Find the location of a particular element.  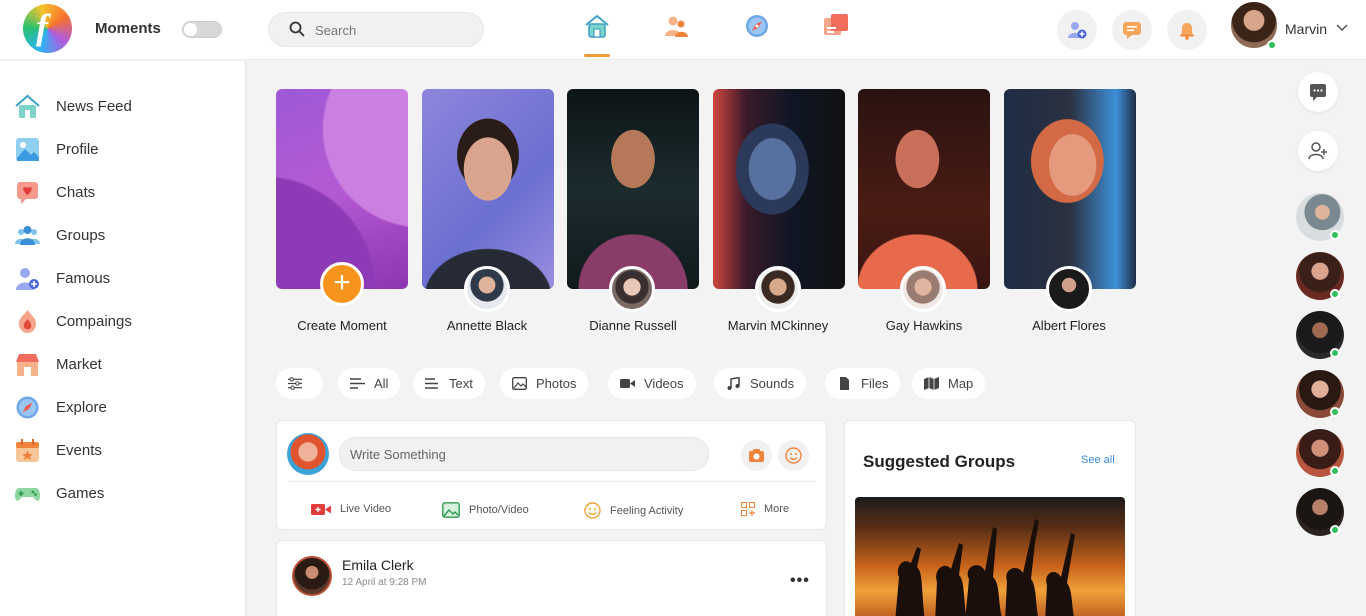

post-options-icon: ••• is located at coordinates (800, 581).